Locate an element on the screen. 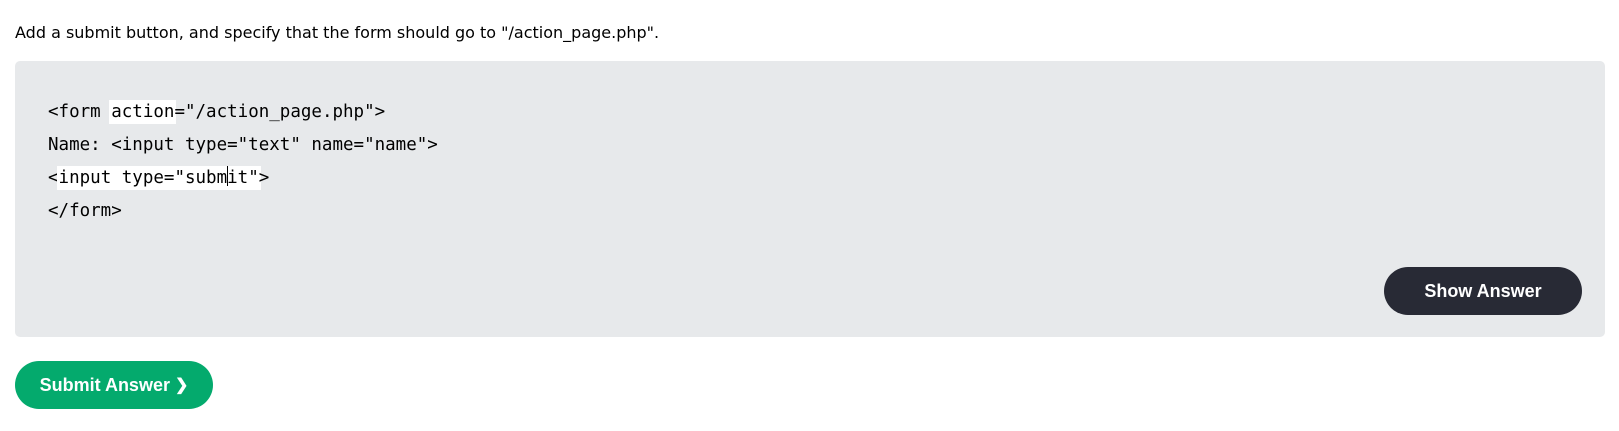 Image resolution: width=1619 pixels, height=431 pixels. code-editor: <form action="/action_page.php"> Name is located at coordinates (243, 162).